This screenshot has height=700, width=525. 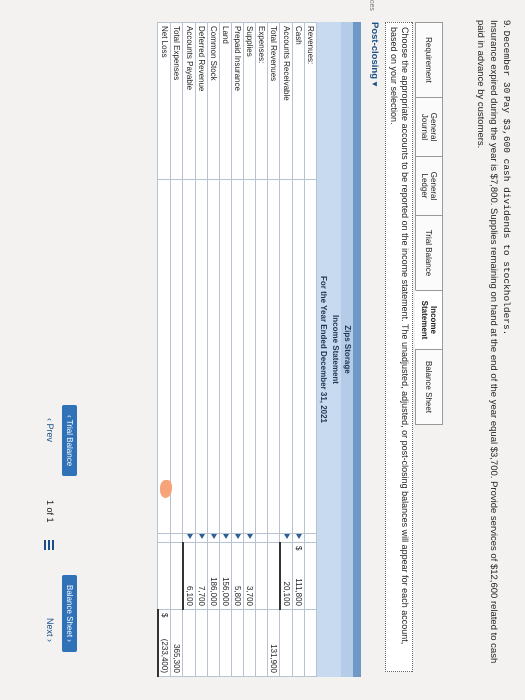 I want to click on account-label: Accounts Payable, so click(x=189, y=101).